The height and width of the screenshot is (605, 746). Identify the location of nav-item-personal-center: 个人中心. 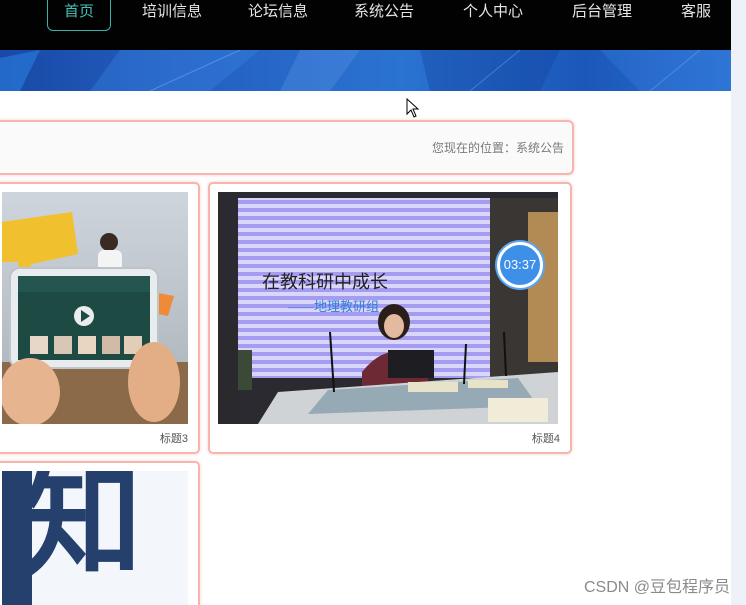
(493, 15).